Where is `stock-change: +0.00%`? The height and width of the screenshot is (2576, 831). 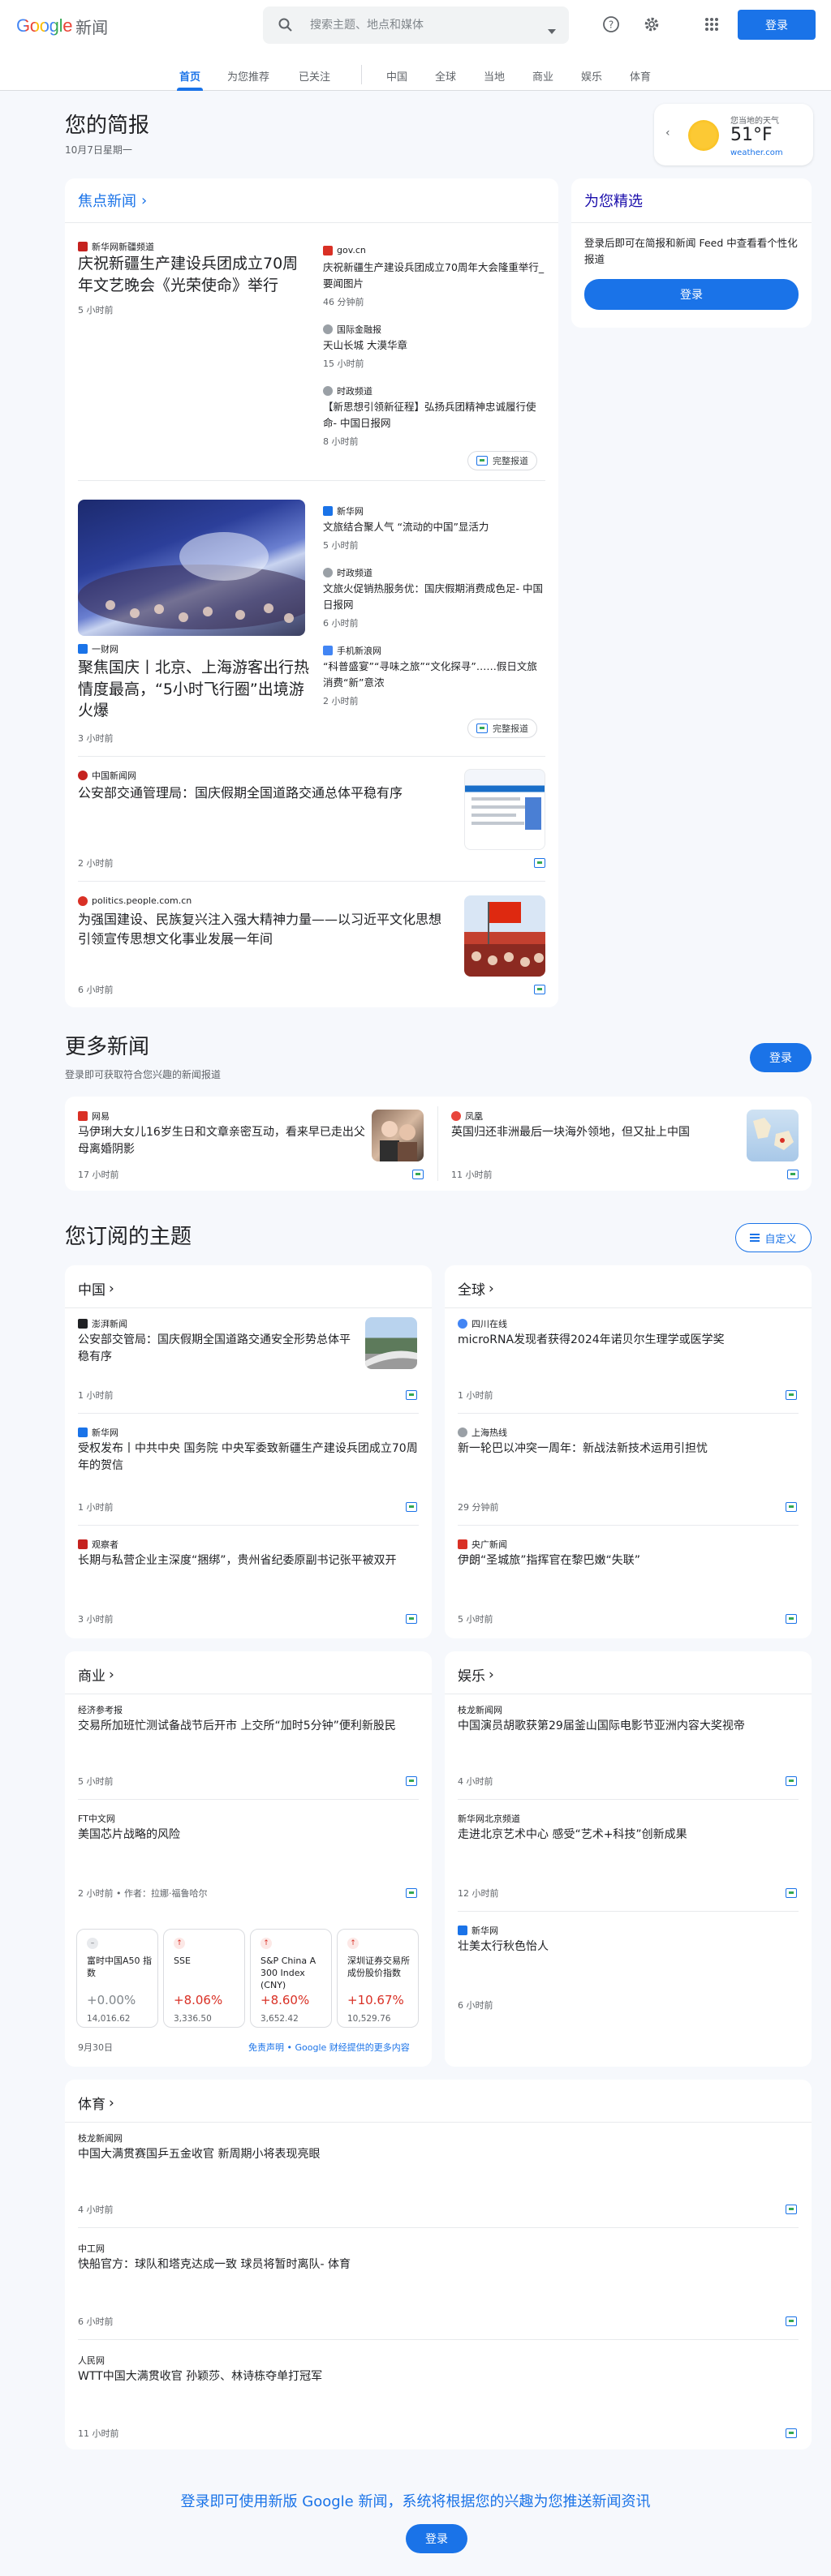 stock-change: +0.00% is located at coordinates (111, 2000).